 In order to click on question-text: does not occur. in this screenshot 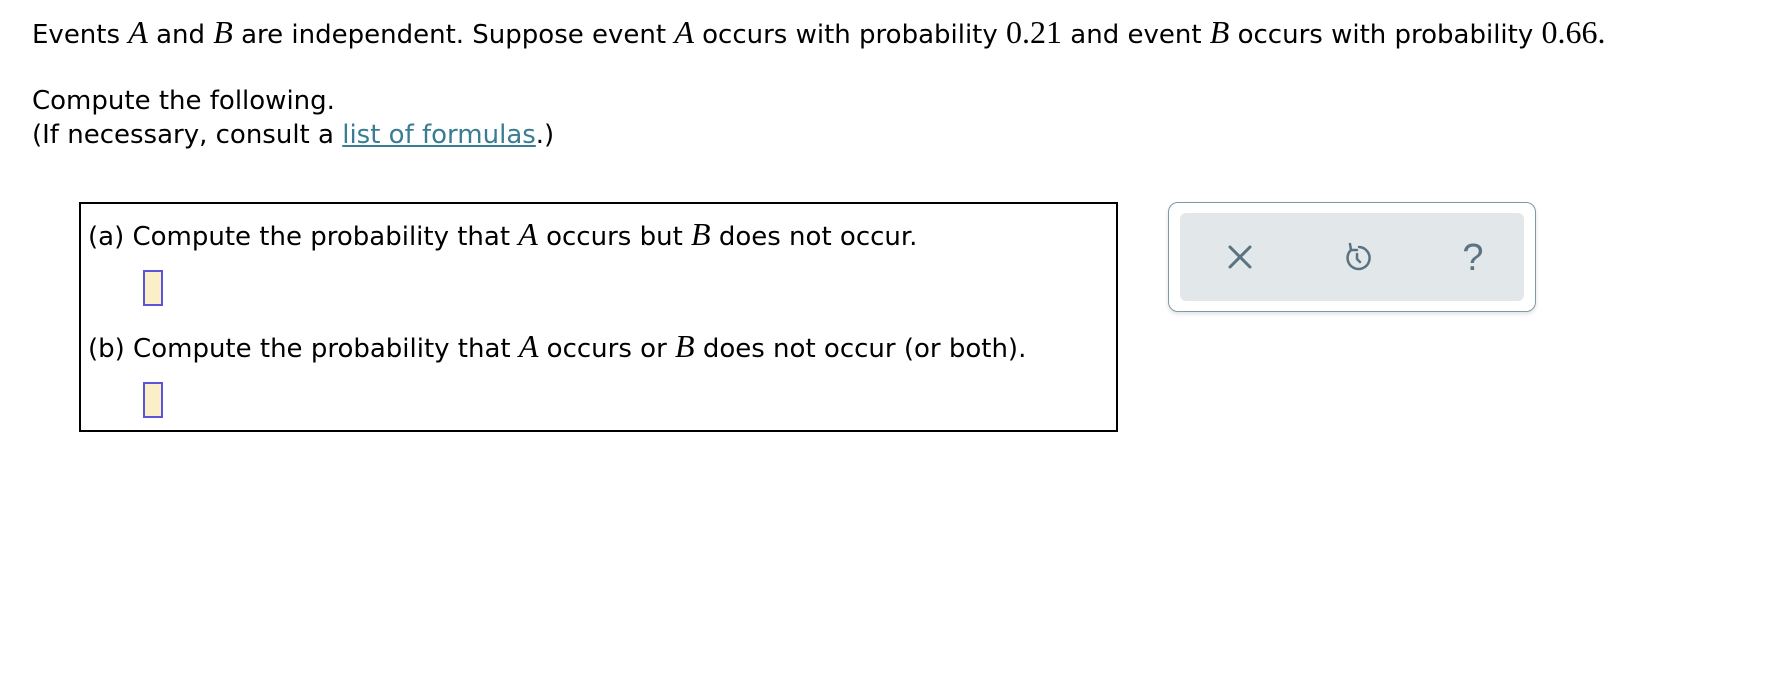, I will do `click(814, 237)`.